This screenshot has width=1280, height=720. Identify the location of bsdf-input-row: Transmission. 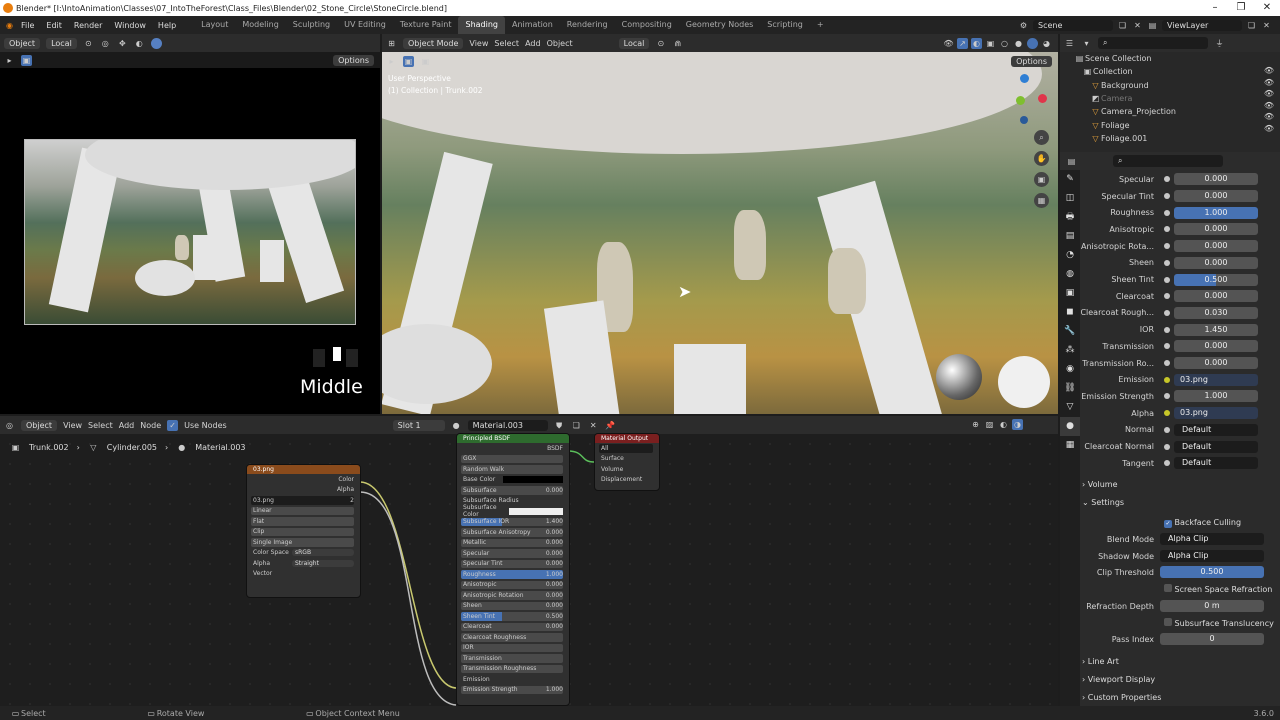
(513, 658).